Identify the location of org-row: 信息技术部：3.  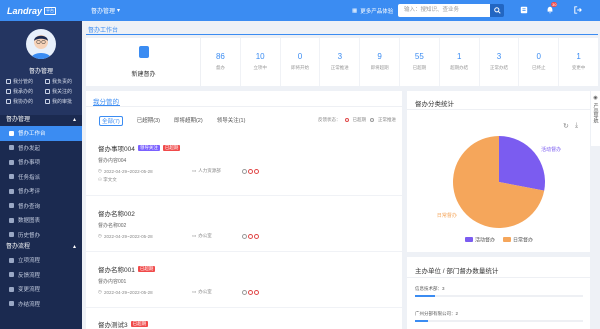
(499, 291).